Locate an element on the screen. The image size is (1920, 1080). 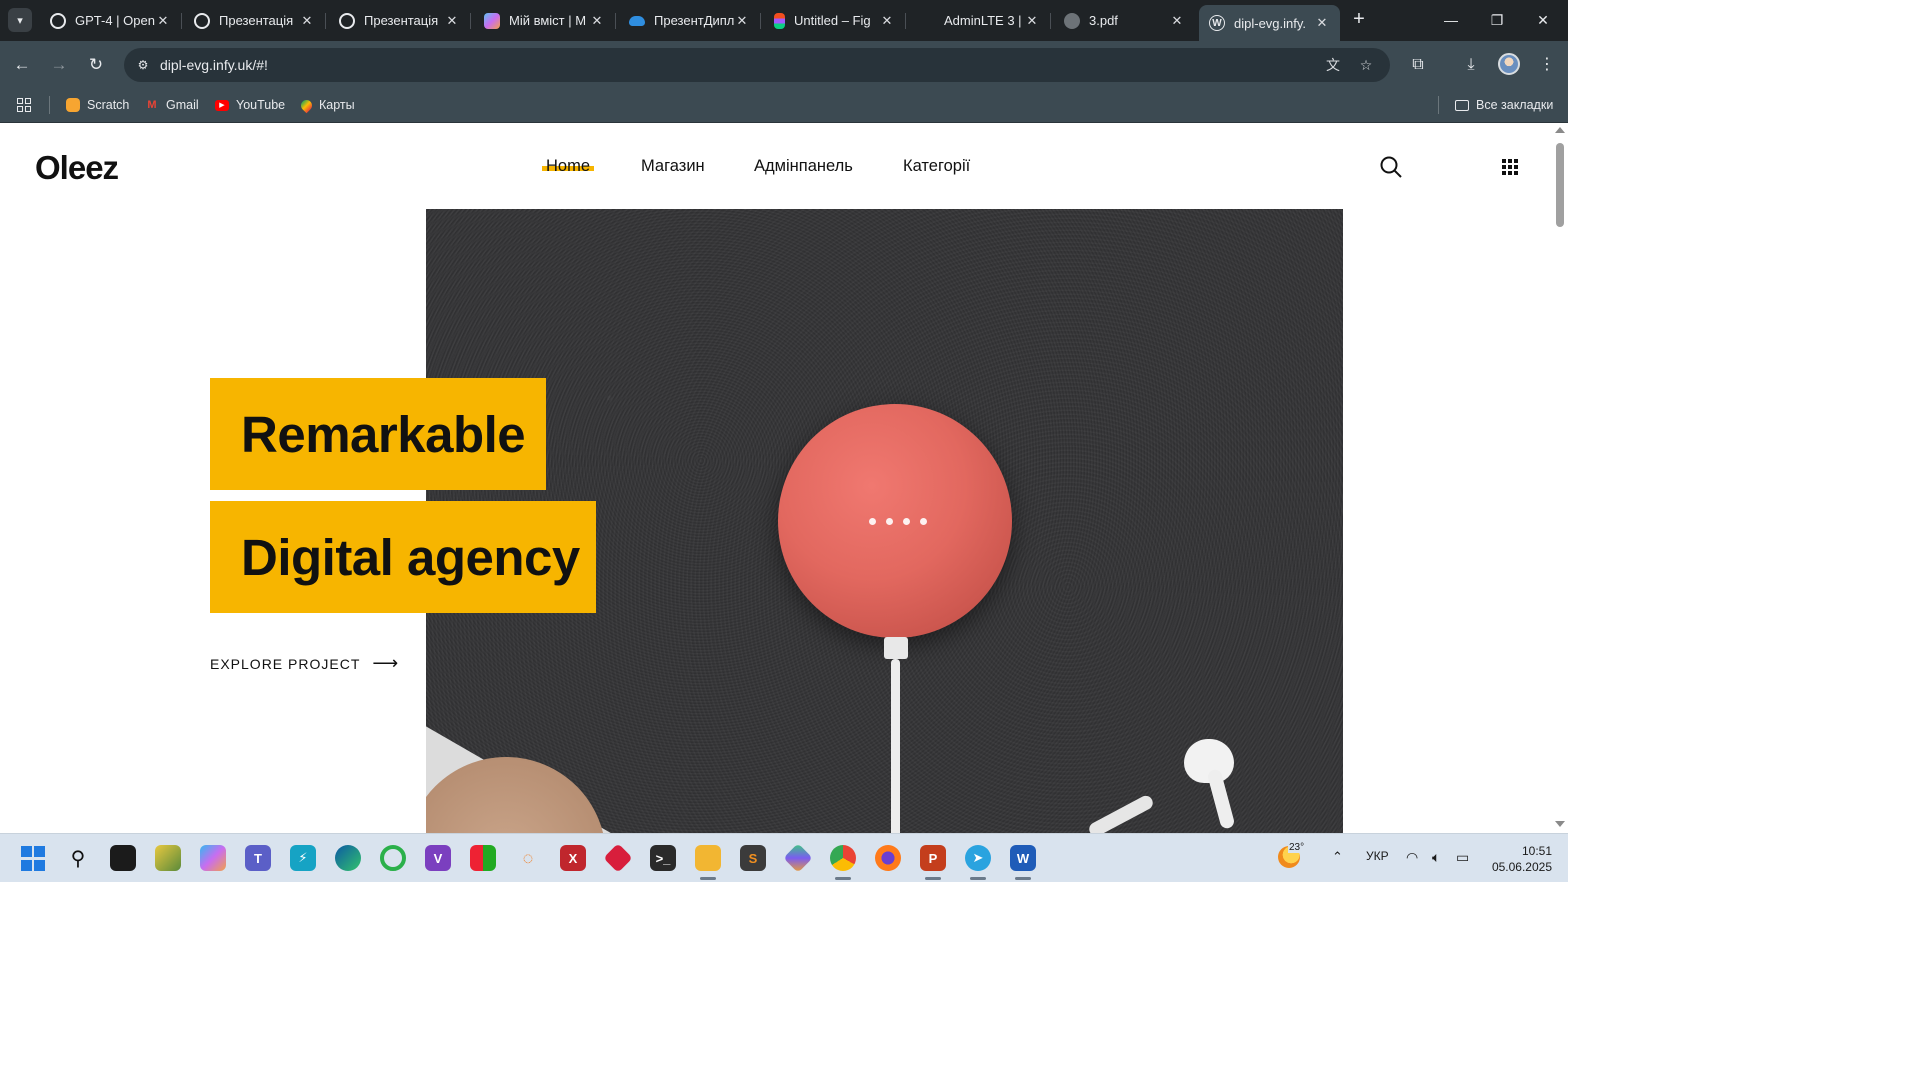
tab-title: ПрезентДипл is located at coordinates (694, 20).